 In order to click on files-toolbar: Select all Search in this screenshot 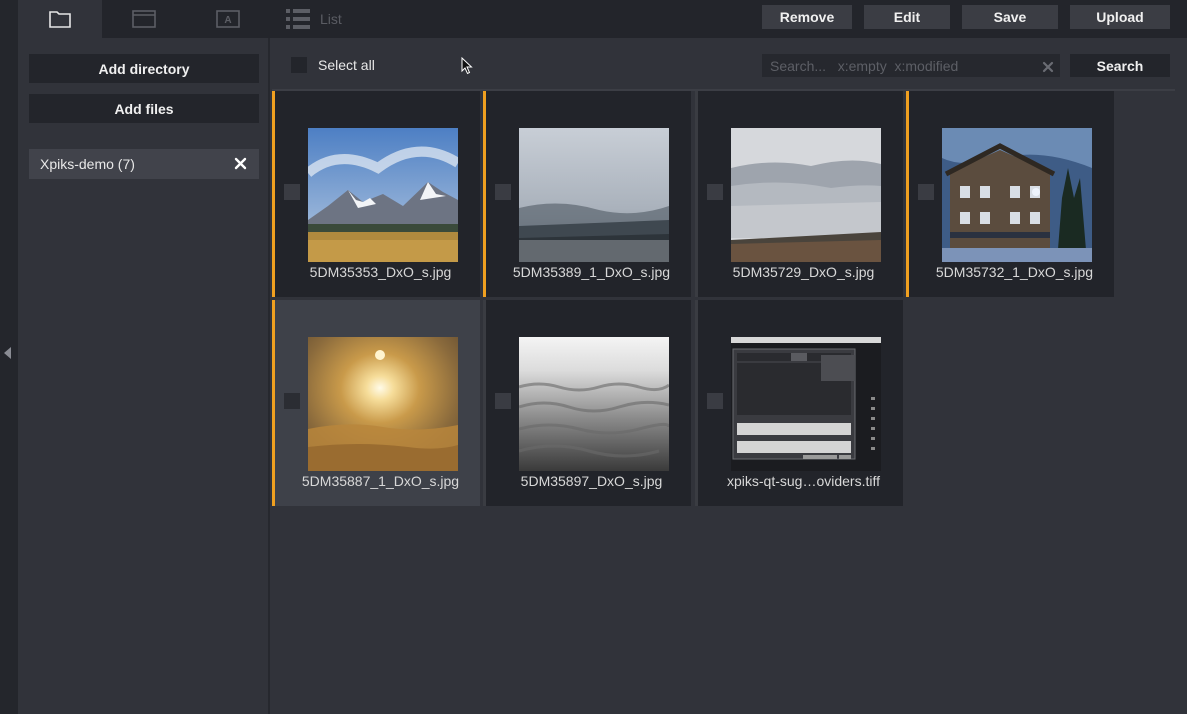, I will do `click(729, 64)`.